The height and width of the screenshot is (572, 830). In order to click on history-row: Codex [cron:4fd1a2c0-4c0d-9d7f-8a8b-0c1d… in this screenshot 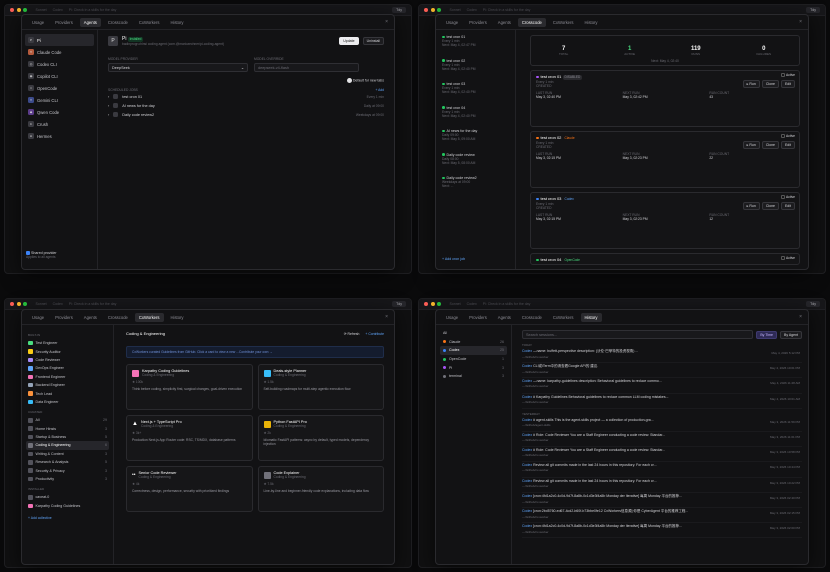, I will do `click(662, 531)`.